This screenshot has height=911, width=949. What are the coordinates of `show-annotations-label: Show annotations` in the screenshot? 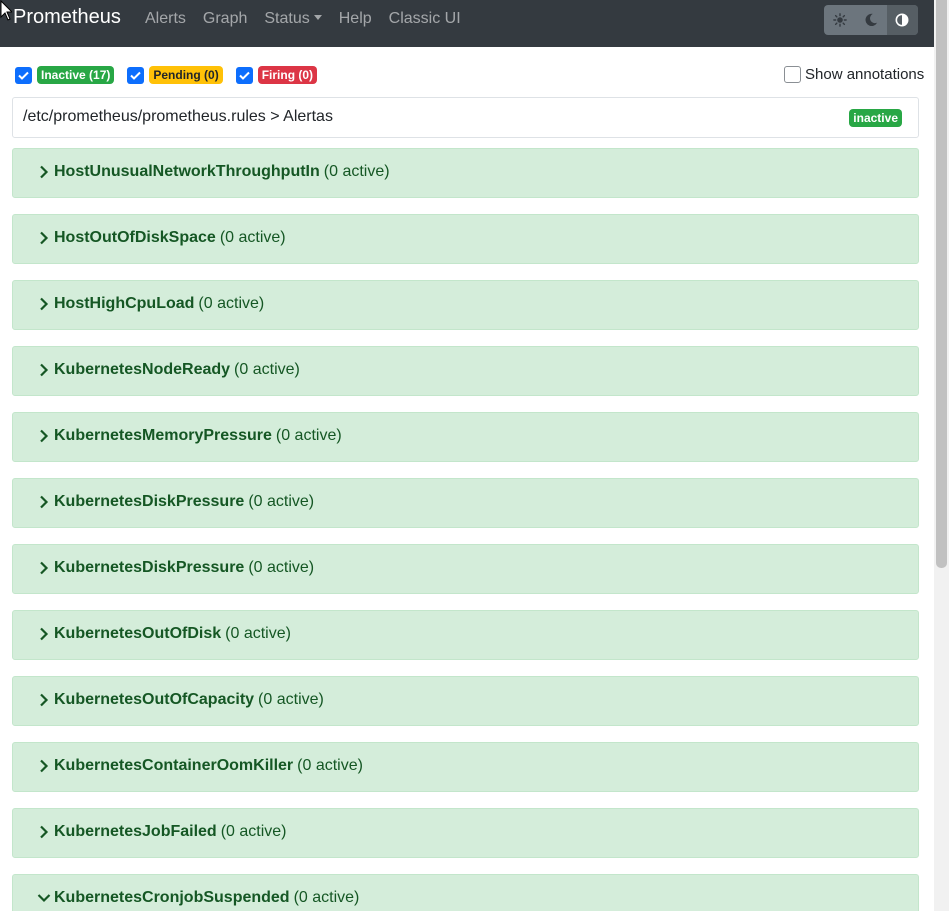 It's located at (865, 74).